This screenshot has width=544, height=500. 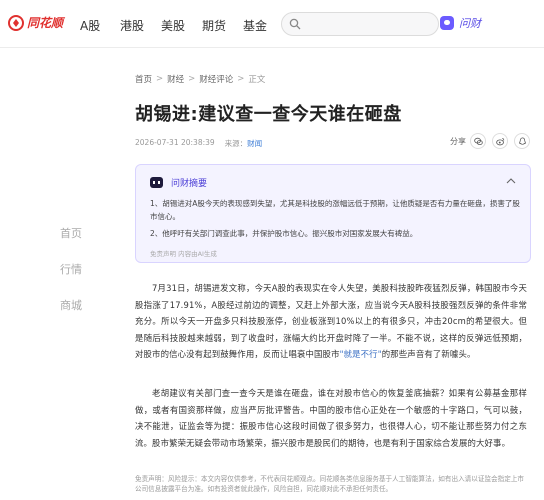 What do you see at coordinates (295, 24) in the screenshot?
I see `search-icon` at bounding box center [295, 24].